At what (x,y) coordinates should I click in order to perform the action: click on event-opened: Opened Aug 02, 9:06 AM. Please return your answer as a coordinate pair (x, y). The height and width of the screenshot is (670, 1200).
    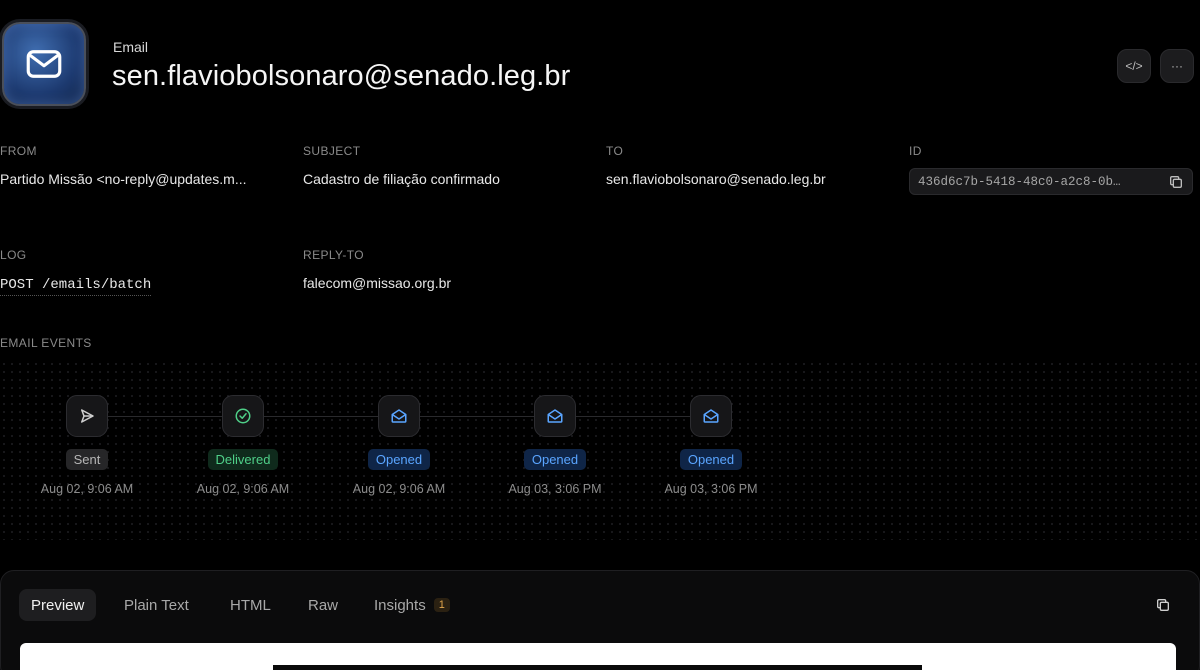
    Looking at the image, I should click on (399, 445).